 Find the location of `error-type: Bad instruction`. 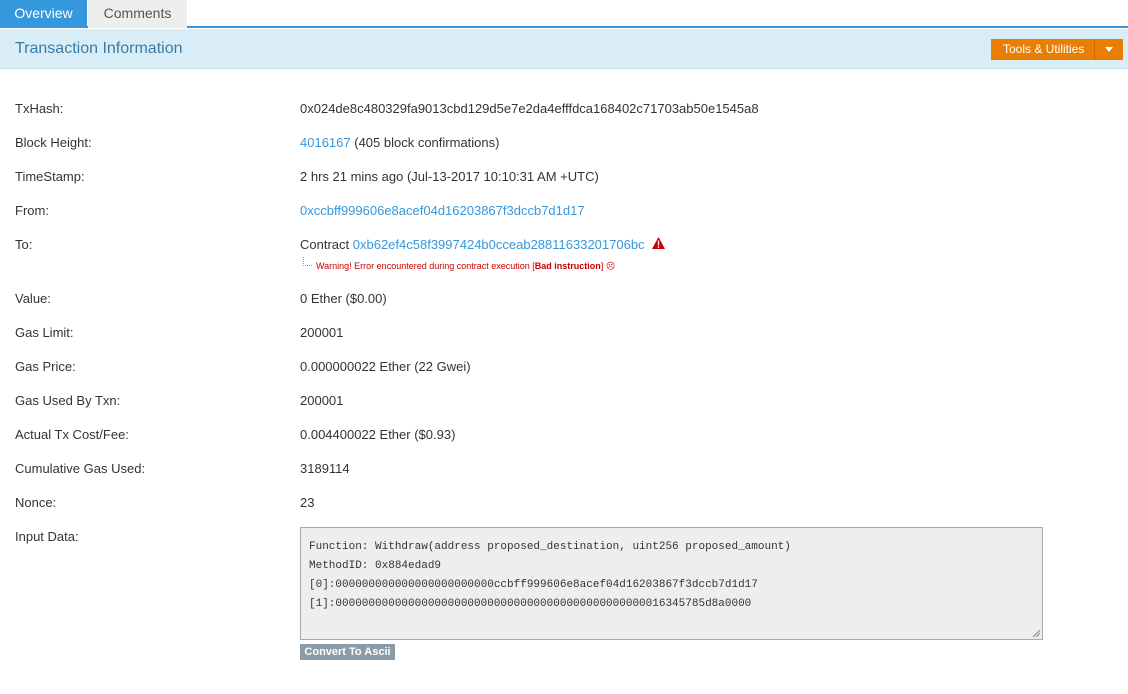

error-type: Bad instruction is located at coordinates (567, 266).